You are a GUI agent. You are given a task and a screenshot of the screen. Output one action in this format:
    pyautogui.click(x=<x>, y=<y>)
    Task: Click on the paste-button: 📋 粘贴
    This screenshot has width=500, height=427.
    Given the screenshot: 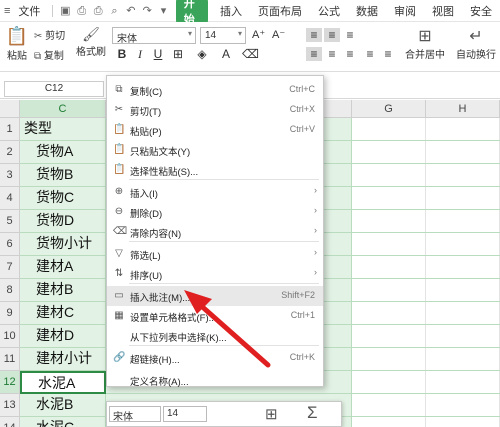 What is the action you would take?
    pyautogui.click(x=17, y=44)
    